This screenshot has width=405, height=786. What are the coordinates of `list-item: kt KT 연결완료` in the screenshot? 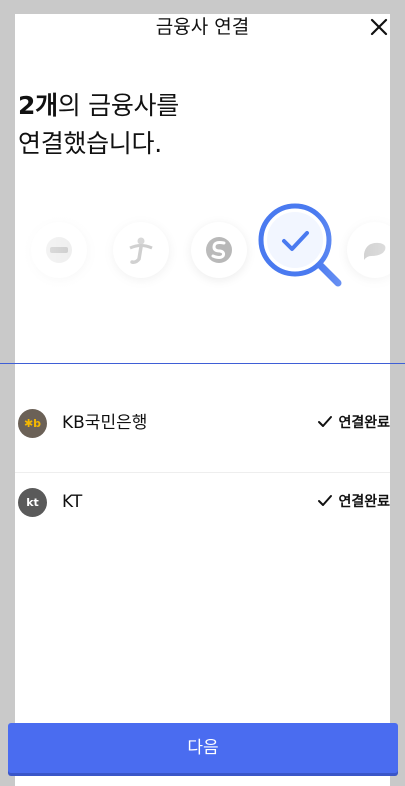 It's located at (202, 512).